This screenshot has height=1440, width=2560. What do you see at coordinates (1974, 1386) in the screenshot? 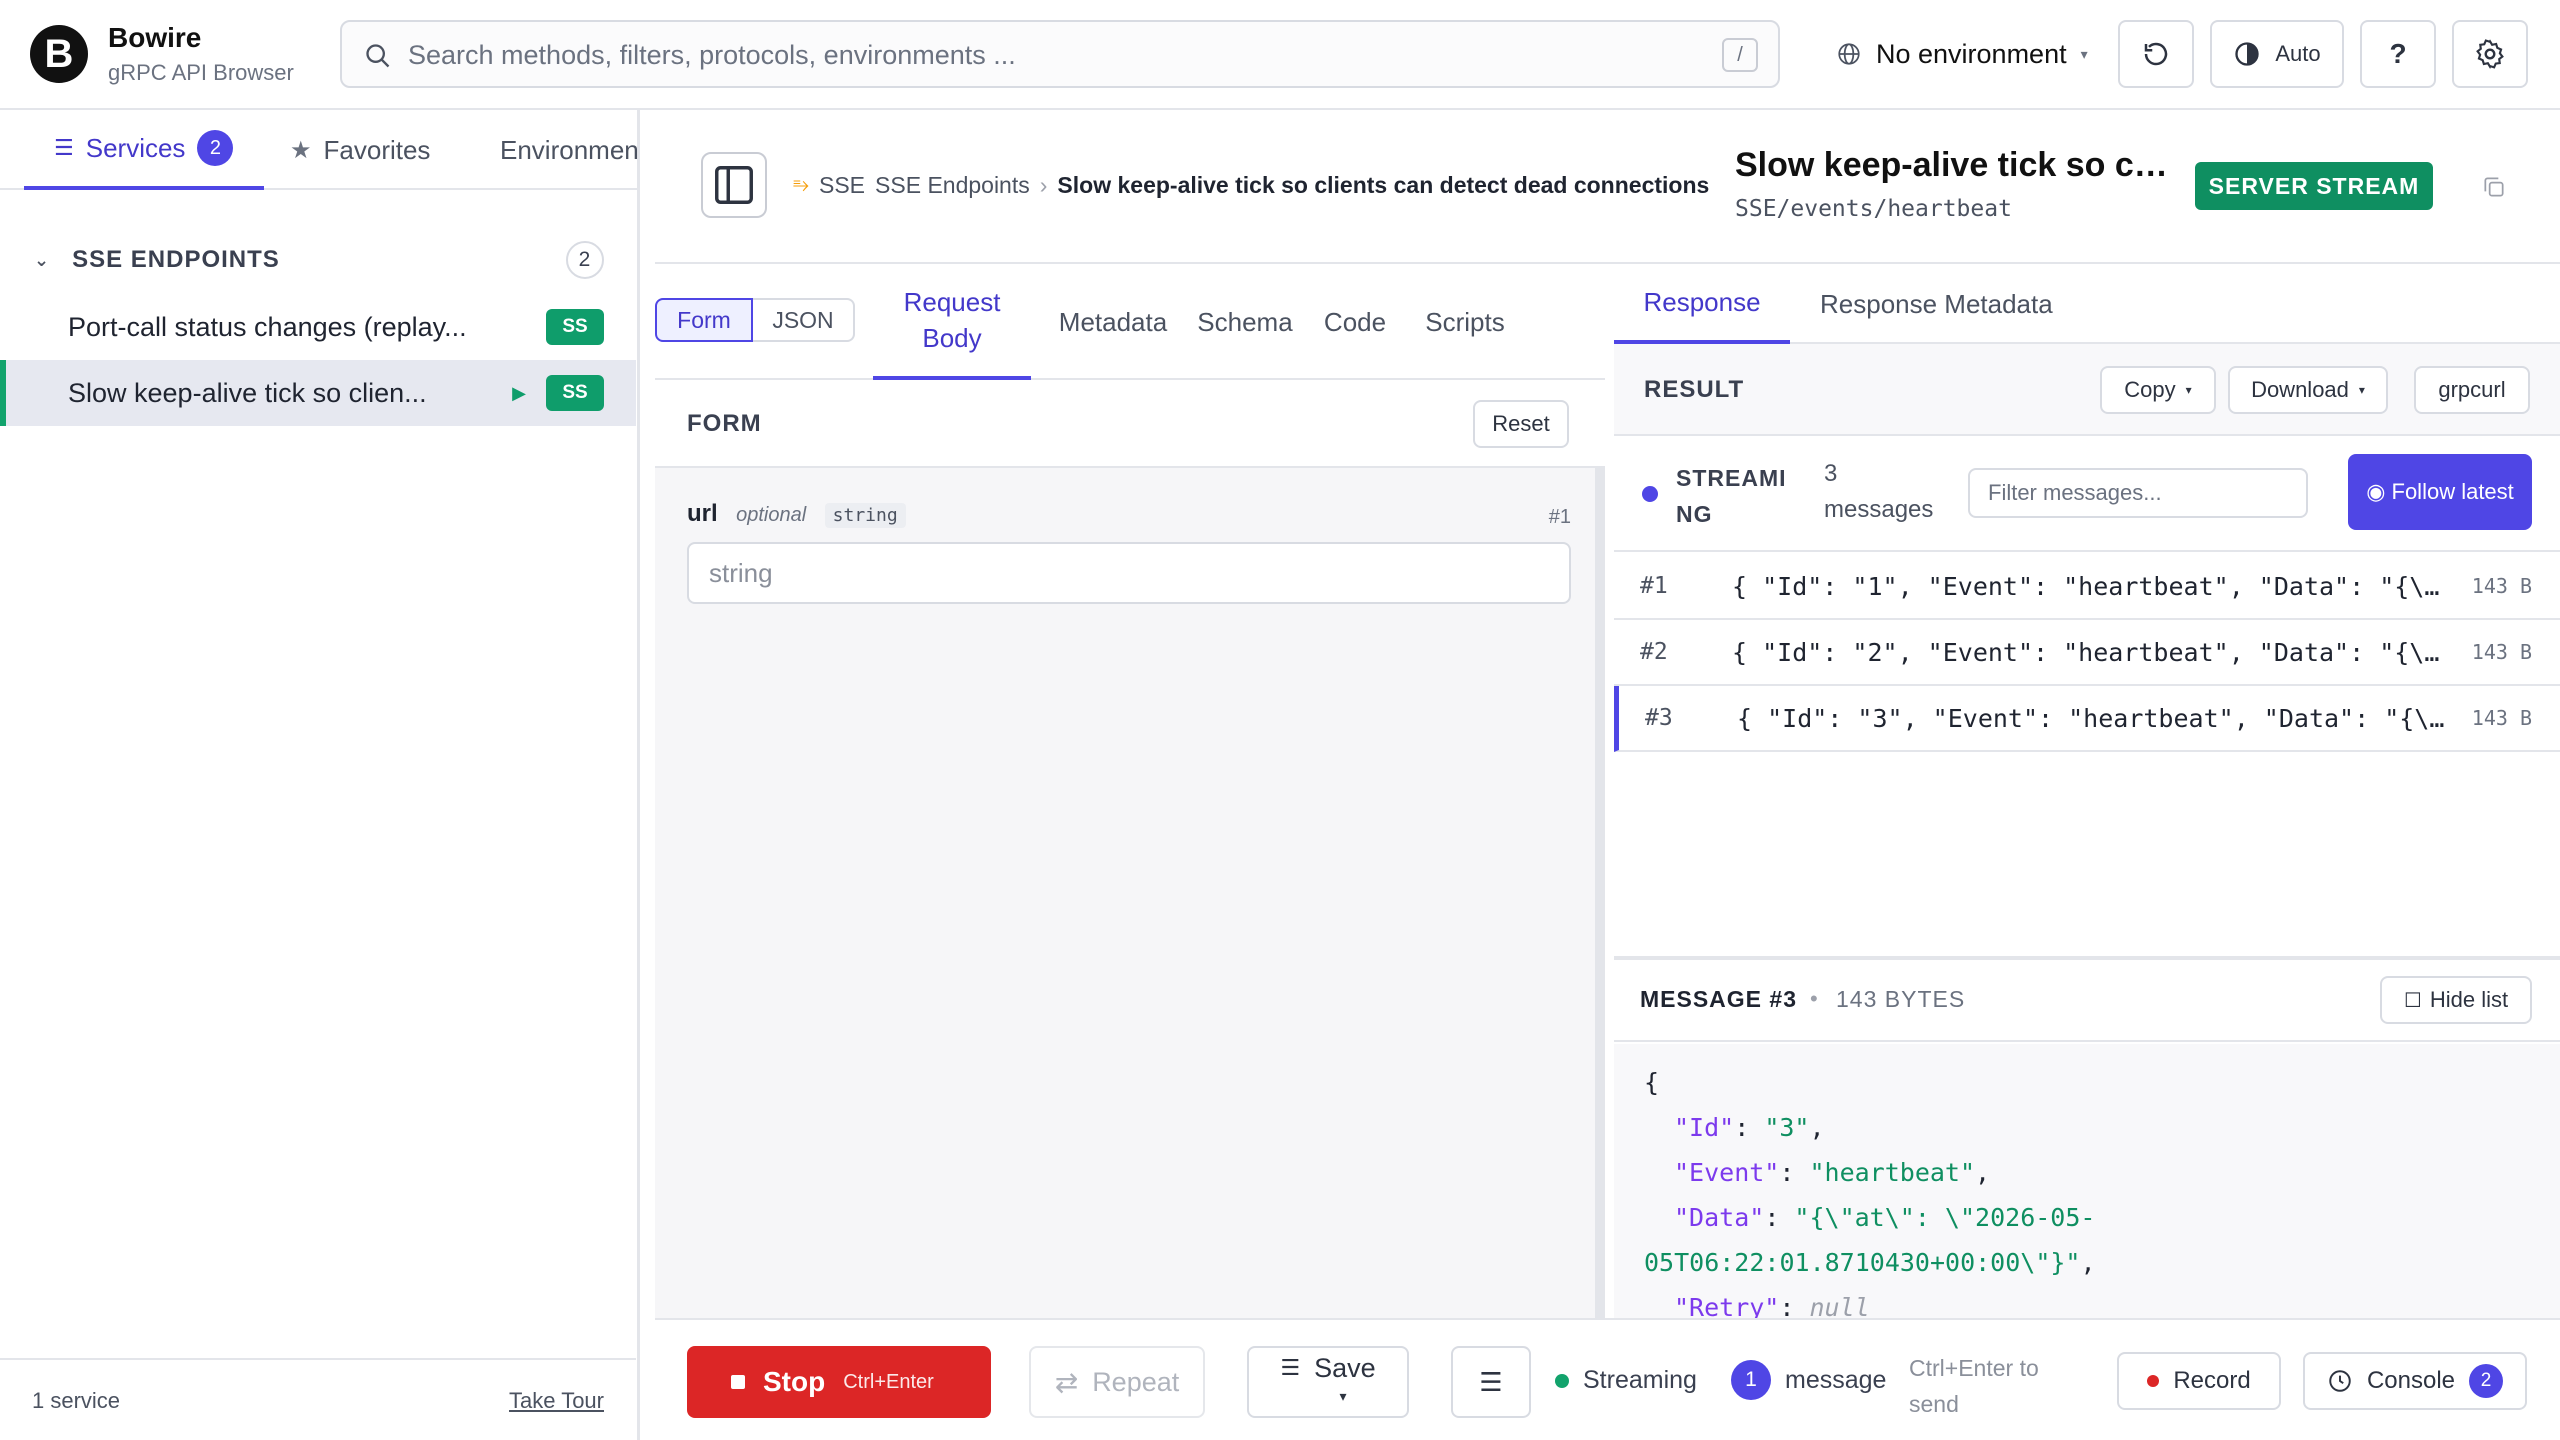
I see `send-shortcut-hint: Ctrl+Enter to send` at bounding box center [1974, 1386].